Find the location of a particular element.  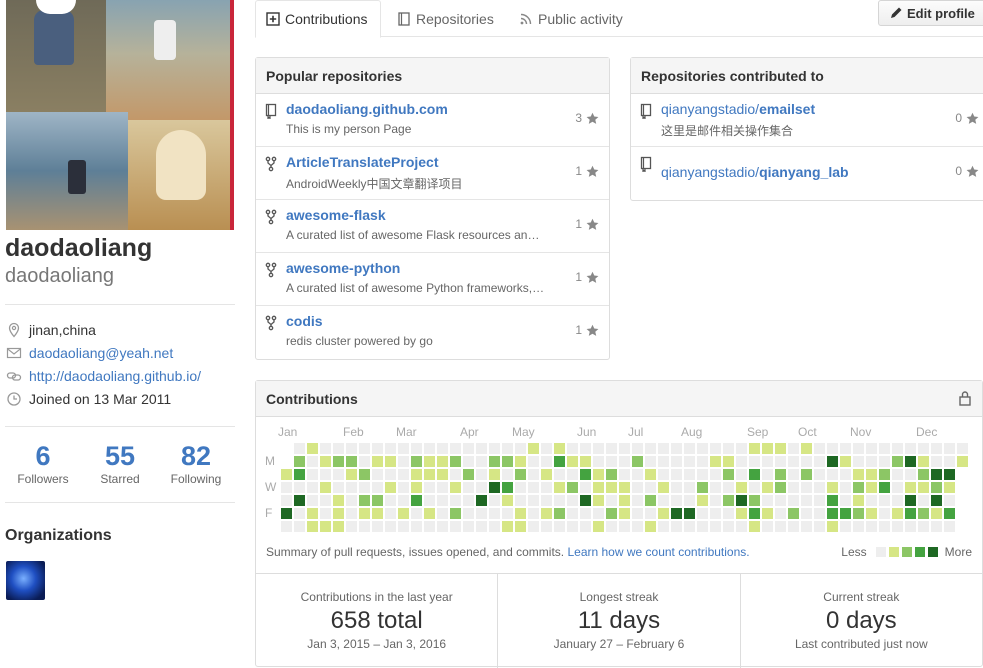

edit-profile-button: Edit profile is located at coordinates (930, 13).